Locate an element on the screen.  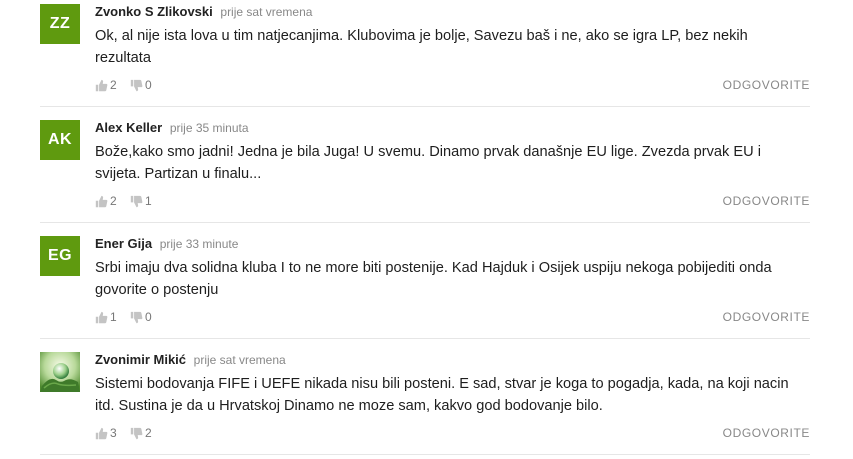
comment-actions: 3 2 ODGOVORITE is located at coordinates (452, 434).